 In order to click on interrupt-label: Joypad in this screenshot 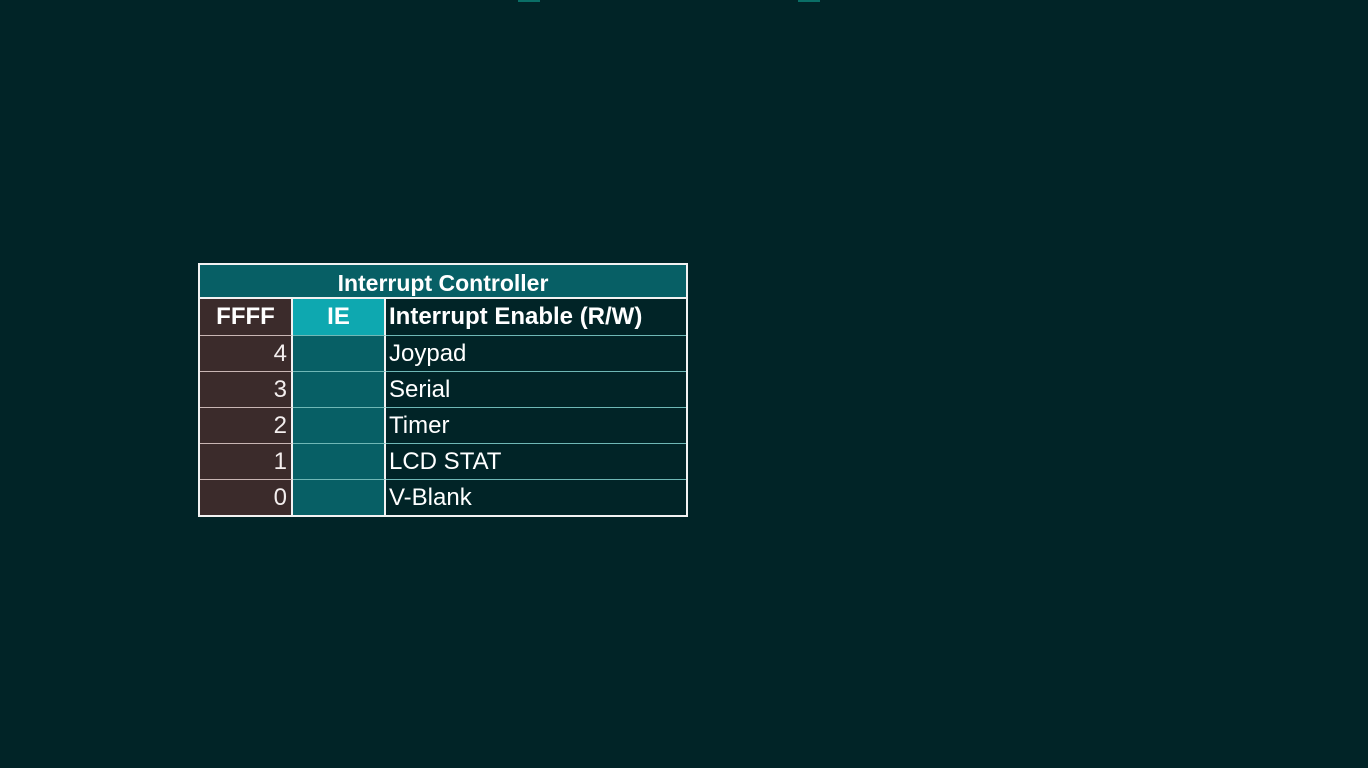, I will do `click(536, 353)`.